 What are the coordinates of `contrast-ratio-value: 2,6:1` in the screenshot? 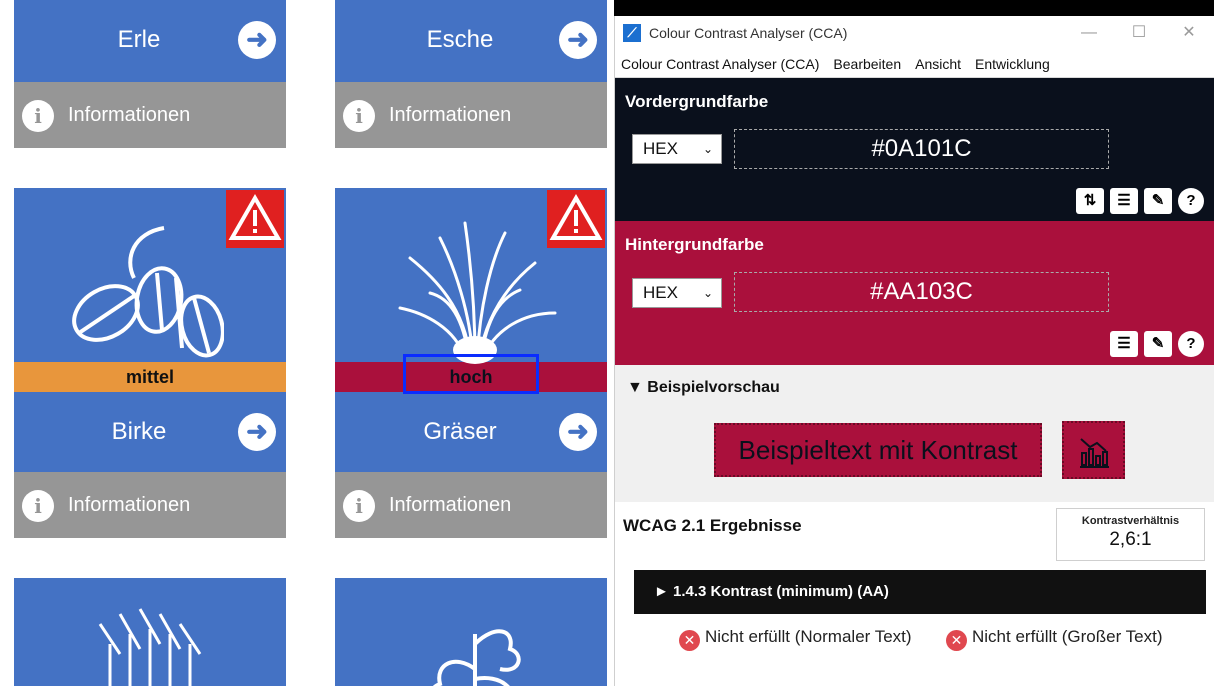 It's located at (1130, 539).